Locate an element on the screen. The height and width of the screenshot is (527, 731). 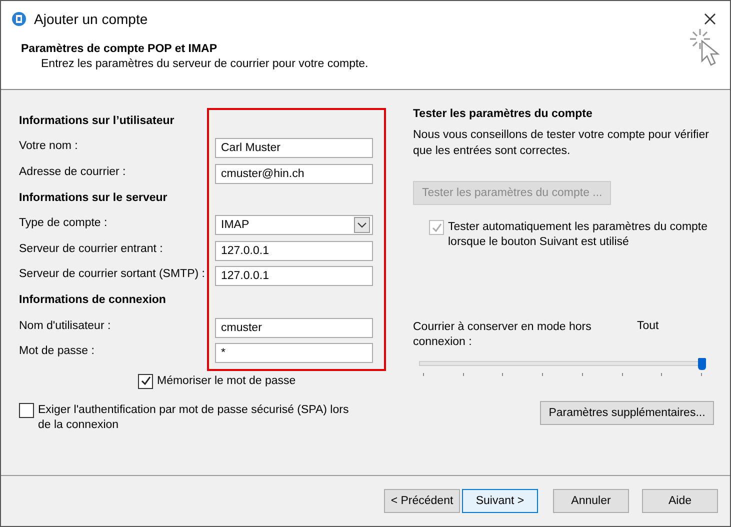
section-heading: Informations sur l’utilisateur is located at coordinates (96, 120).